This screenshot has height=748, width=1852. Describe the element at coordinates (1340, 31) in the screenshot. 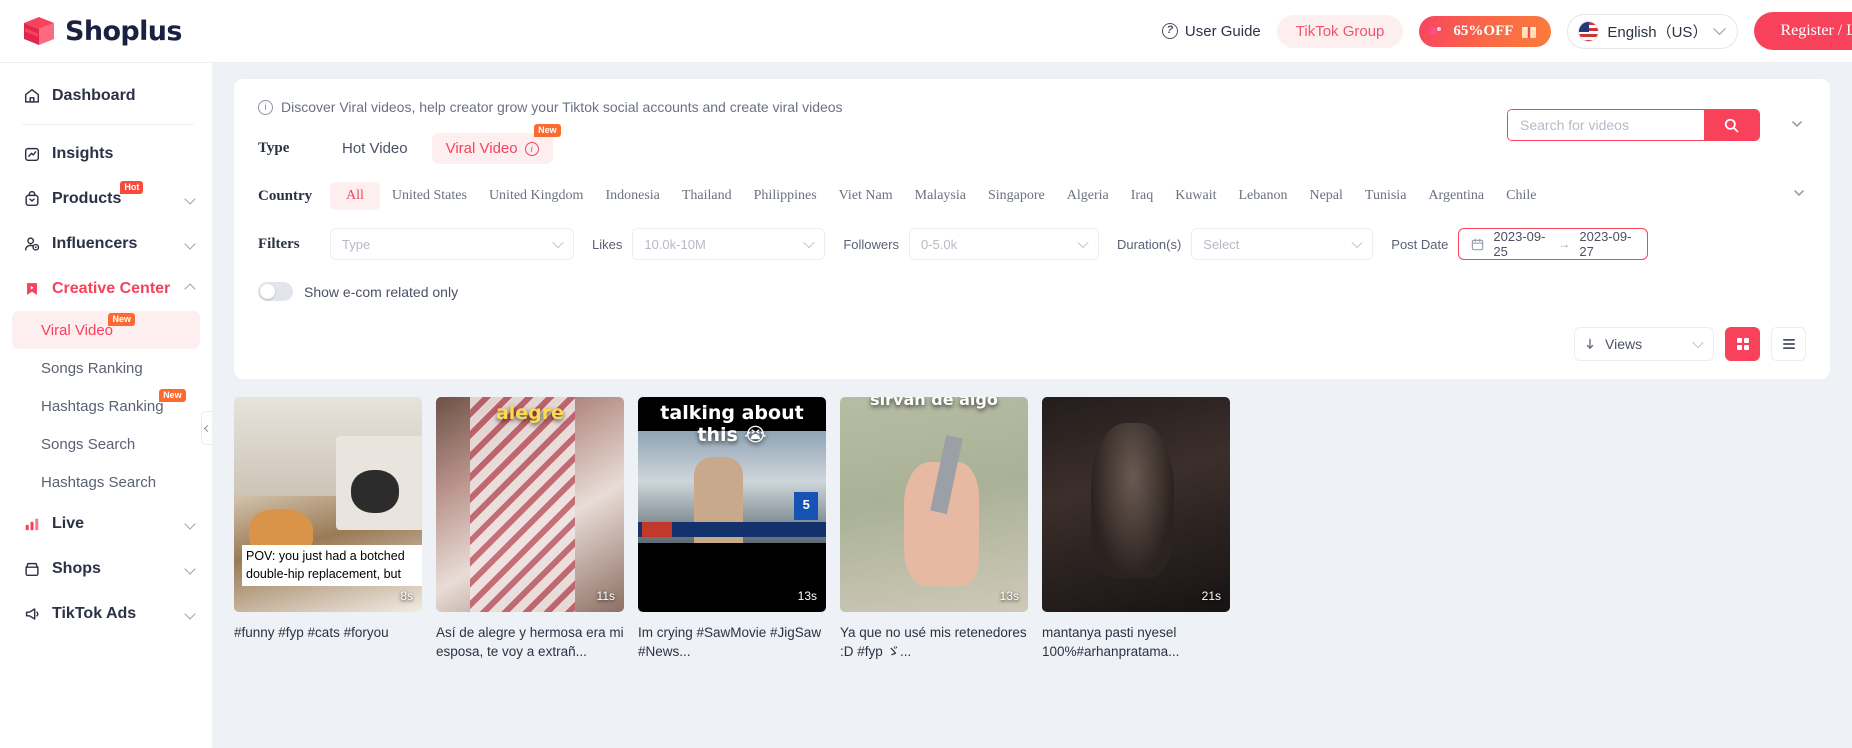

I see `tiktok-group-button: TikTok Group` at that location.